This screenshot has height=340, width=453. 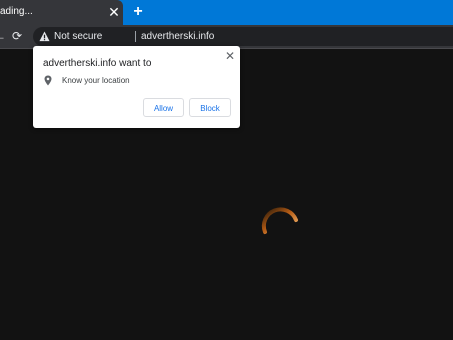 What do you see at coordinates (48, 80) in the screenshot?
I see `location-pin-icon` at bounding box center [48, 80].